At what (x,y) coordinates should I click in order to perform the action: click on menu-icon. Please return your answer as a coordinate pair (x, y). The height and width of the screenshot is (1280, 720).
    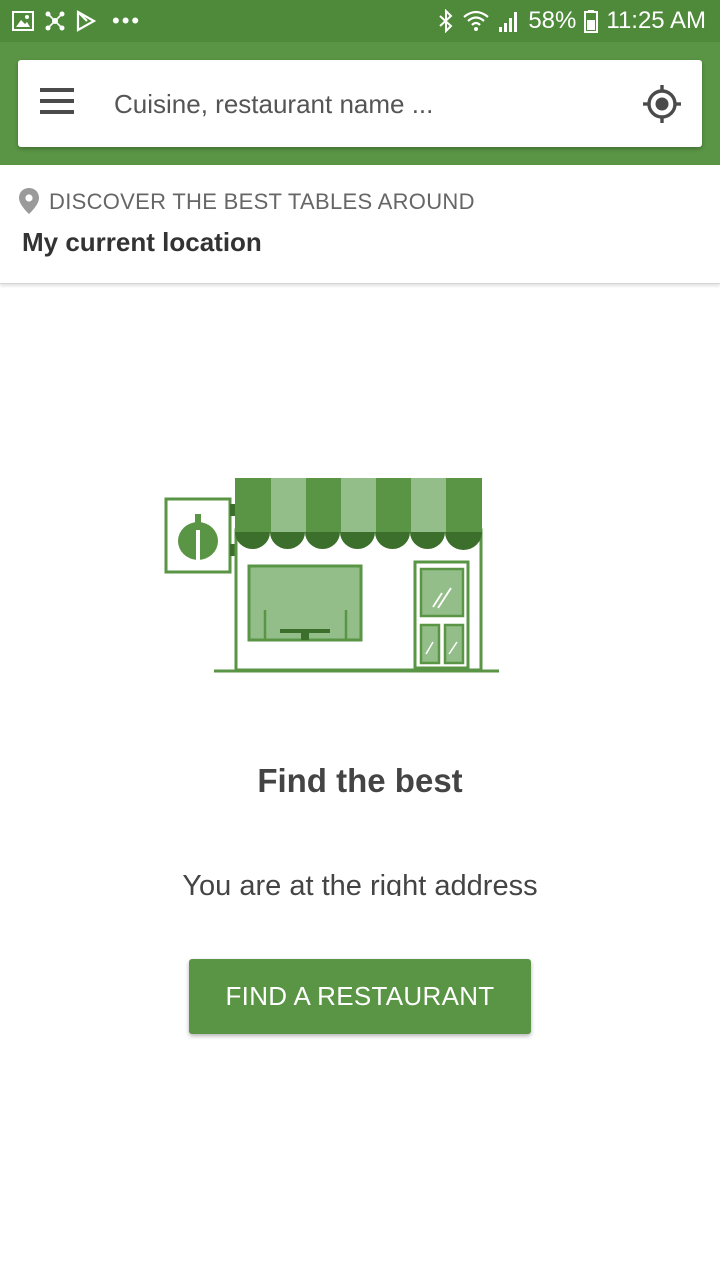
    Looking at the image, I should click on (57, 103).